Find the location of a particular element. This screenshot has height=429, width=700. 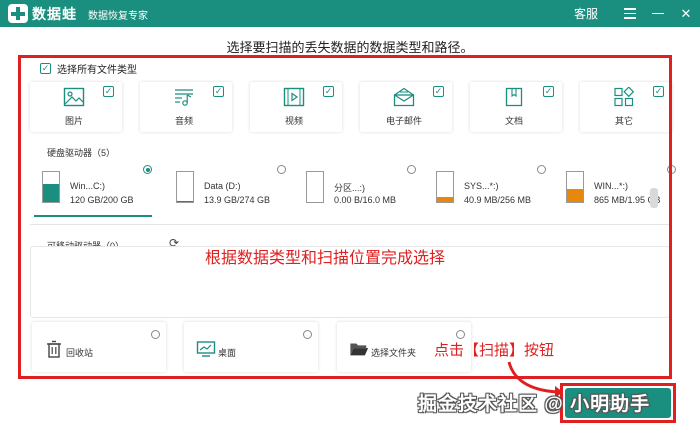

file-type-label: 其它 is located at coordinates (623, 121).